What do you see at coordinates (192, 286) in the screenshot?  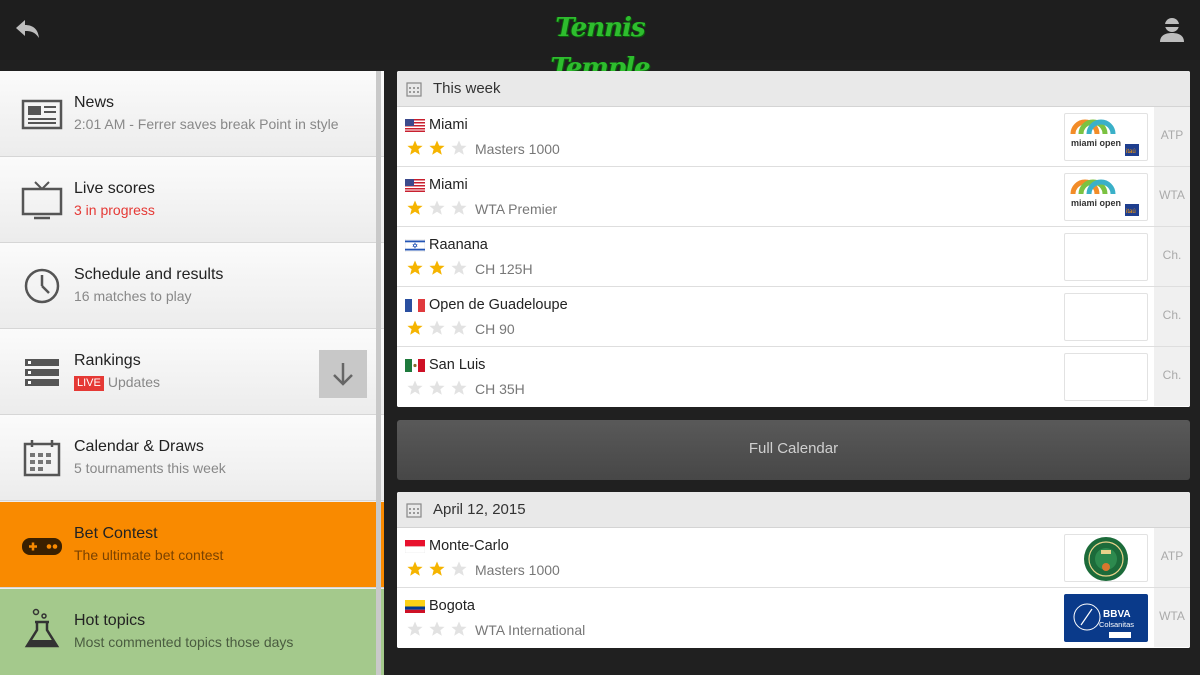 I see `menu-item-schedule: Schedule and results 16 matches to play` at bounding box center [192, 286].